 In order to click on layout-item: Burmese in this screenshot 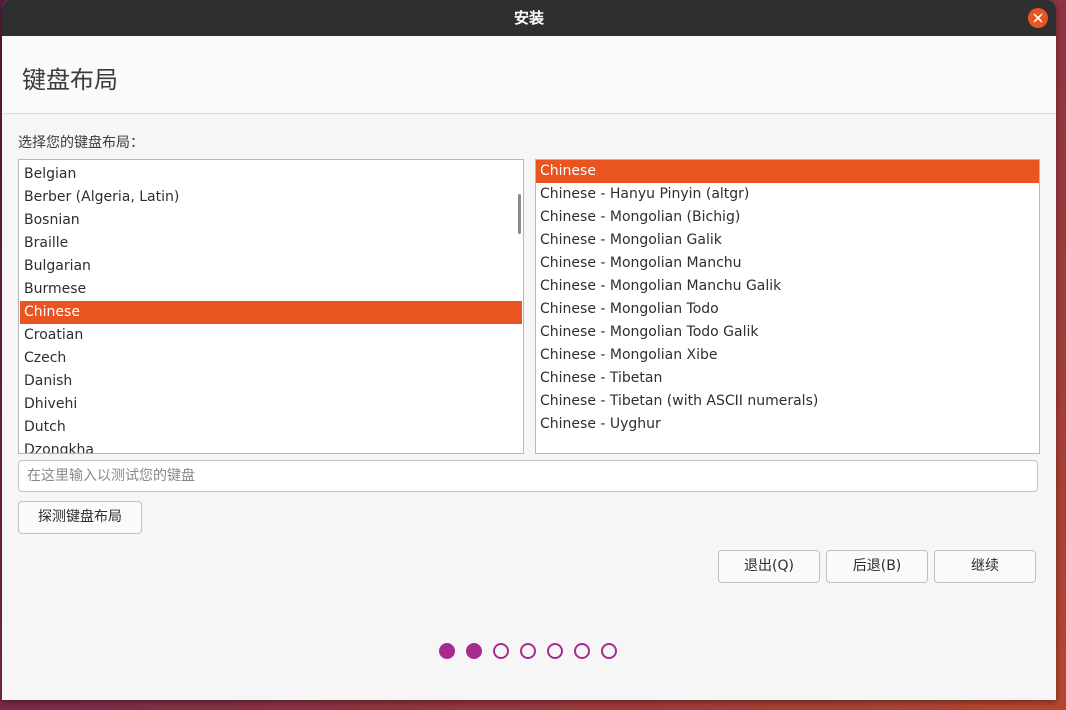, I will do `click(271, 289)`.